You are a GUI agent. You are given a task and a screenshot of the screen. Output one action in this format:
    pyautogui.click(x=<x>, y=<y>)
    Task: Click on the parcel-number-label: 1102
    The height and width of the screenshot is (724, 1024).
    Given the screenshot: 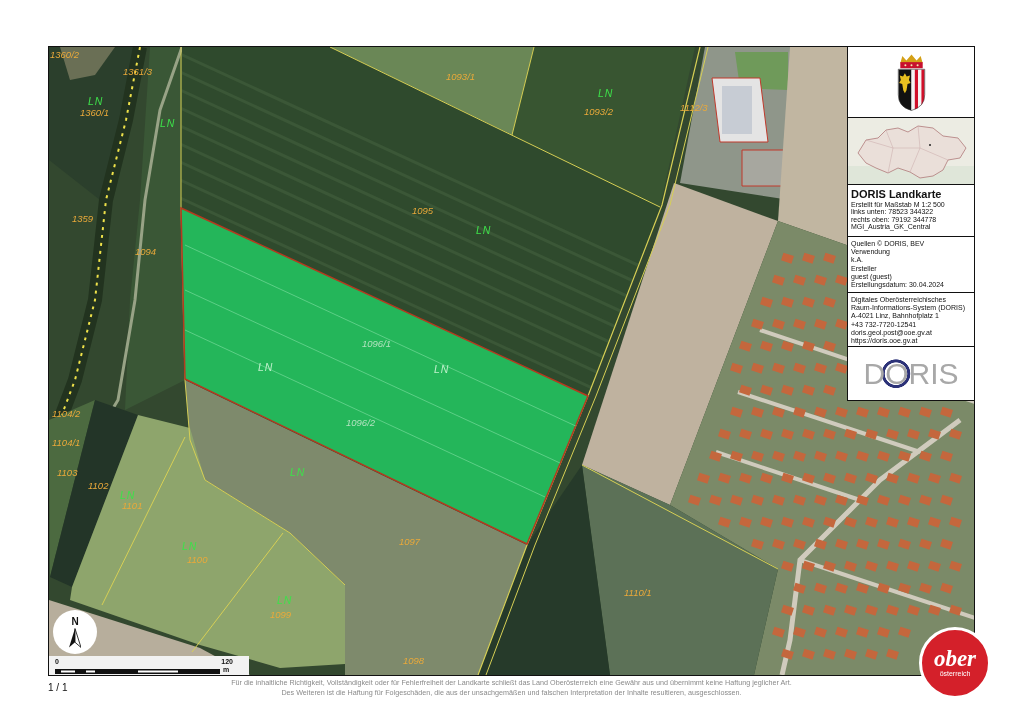 What is the action you would take?
    pyautogui.click(x=98, y=486)
    